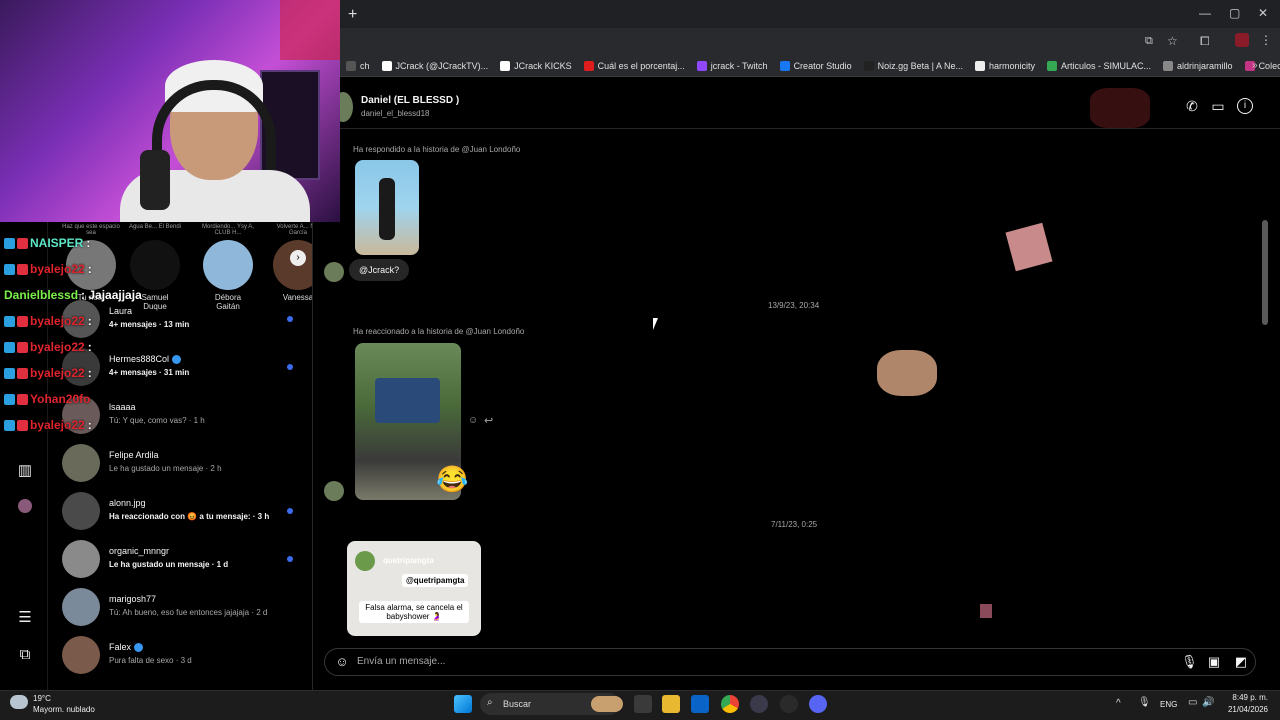 The image size is (1280, 720). What do you see at coordinates (643, 704) in the screenshot?
I see `task-view-icon` at bounding box center [643, 704].